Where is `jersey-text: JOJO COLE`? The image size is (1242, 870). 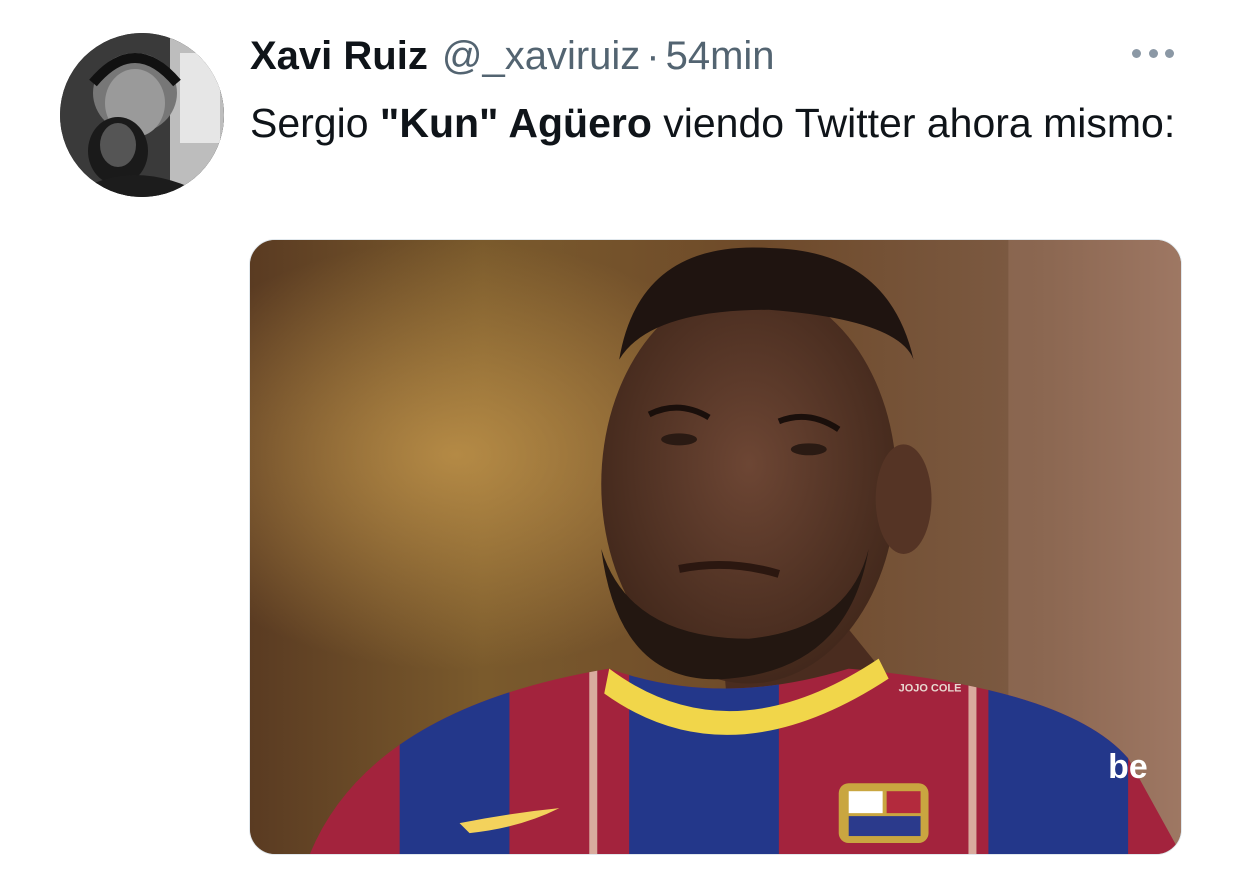
jersey-text: JOJO COLE is located at coordinates (930, 689).